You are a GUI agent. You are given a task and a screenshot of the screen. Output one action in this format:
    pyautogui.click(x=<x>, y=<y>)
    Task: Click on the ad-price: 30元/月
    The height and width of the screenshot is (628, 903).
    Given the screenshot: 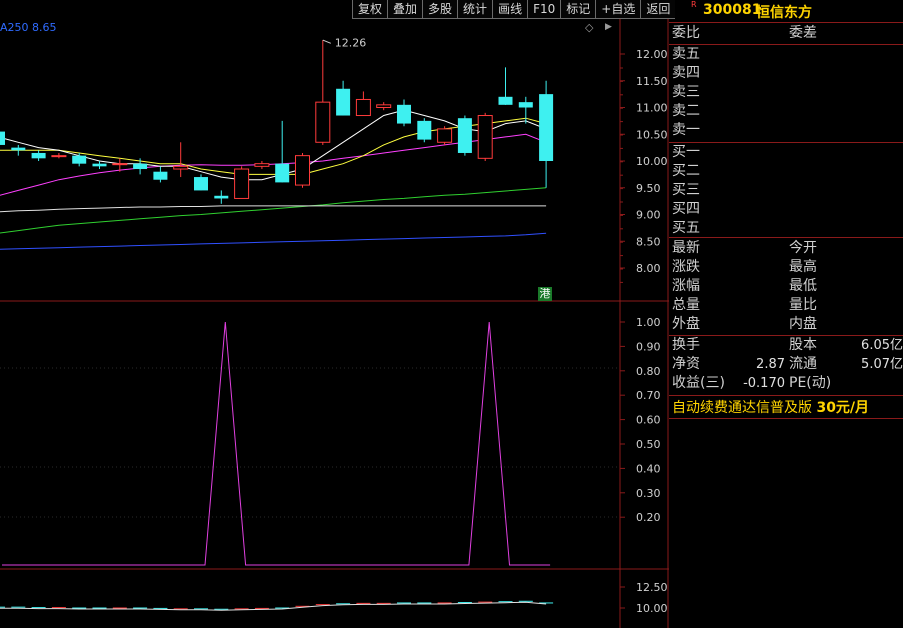 What is the action you would take?
    pyautogui.click(x=843, y=408)
    